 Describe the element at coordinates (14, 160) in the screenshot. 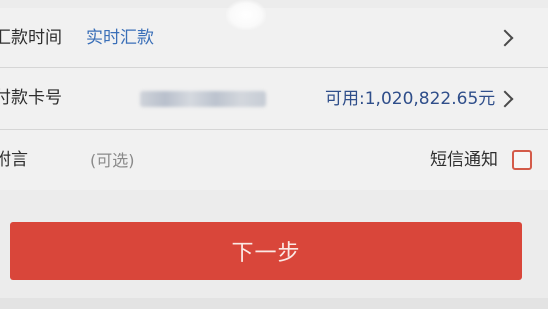

I see `remark-label: 附言` at that location.